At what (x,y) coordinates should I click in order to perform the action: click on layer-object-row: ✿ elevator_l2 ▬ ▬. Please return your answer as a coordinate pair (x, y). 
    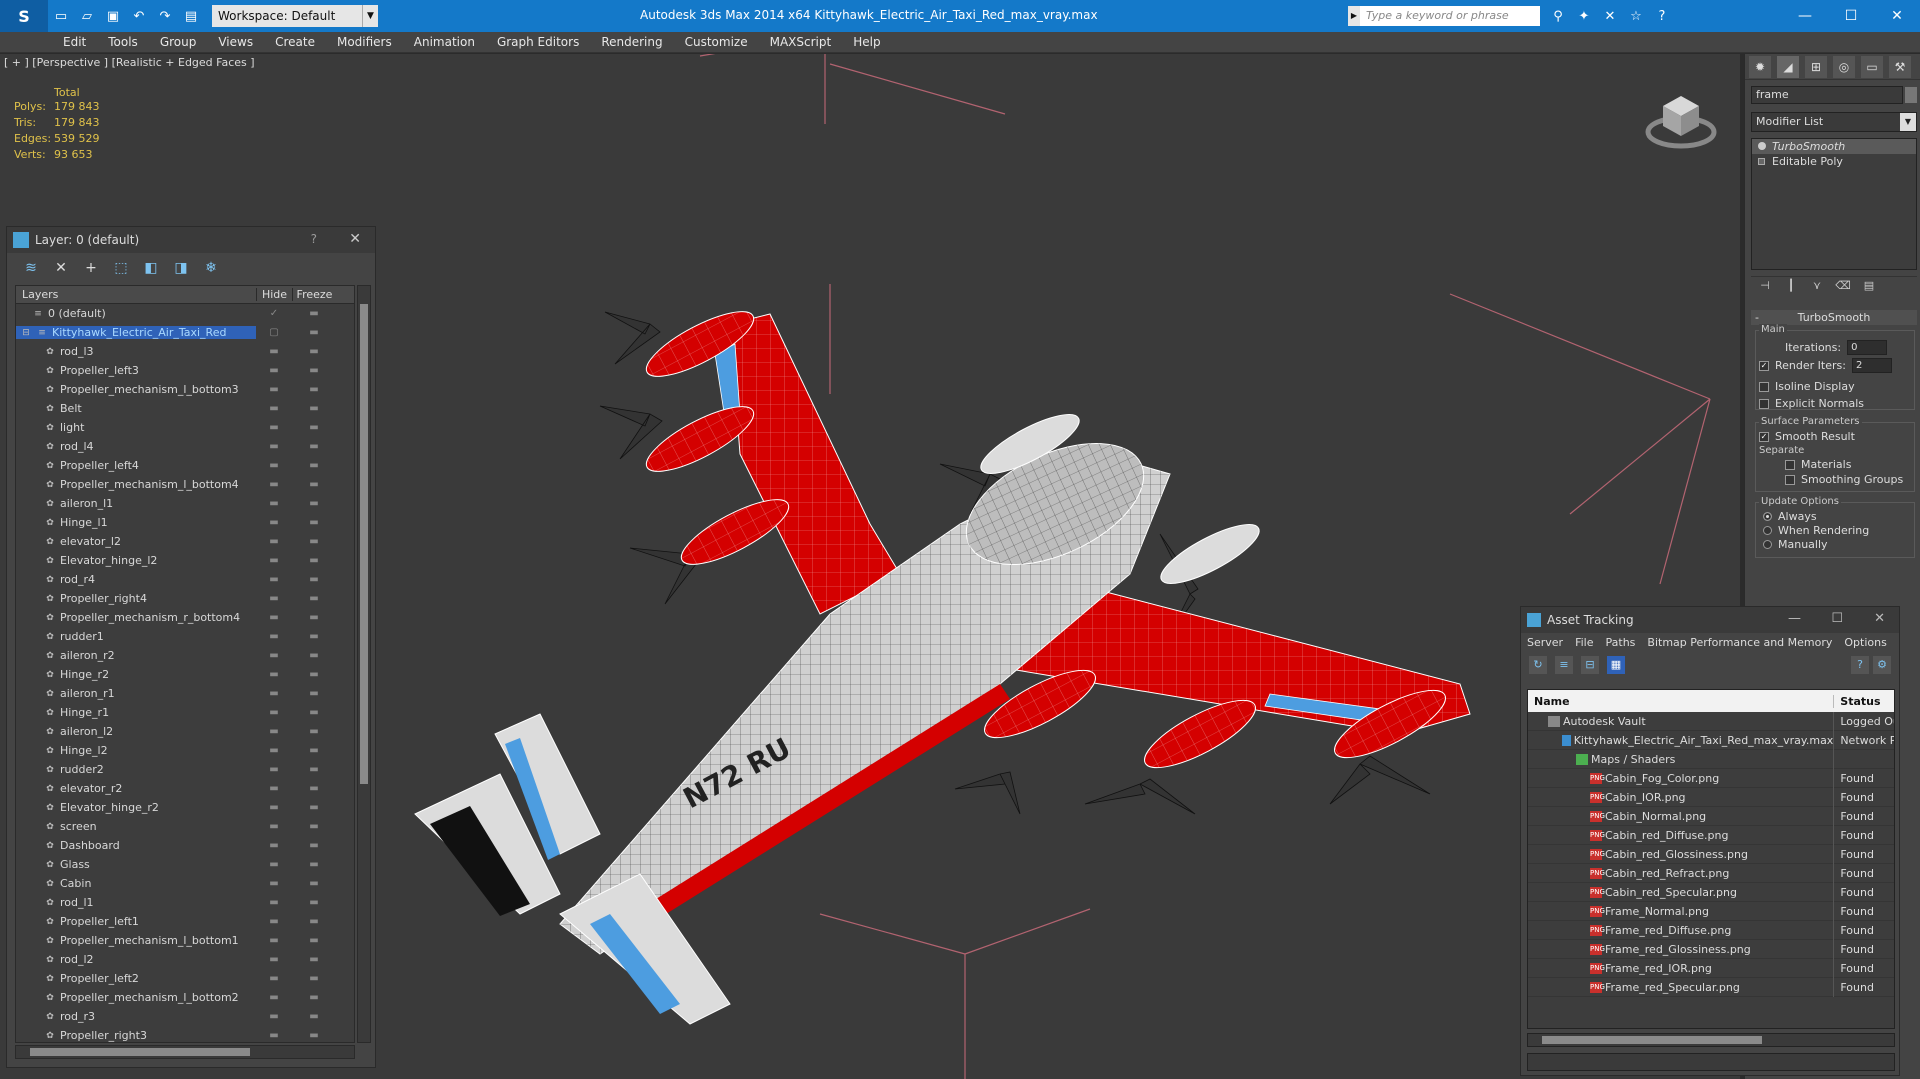
    Looking at the image, I should click on (185, 541).